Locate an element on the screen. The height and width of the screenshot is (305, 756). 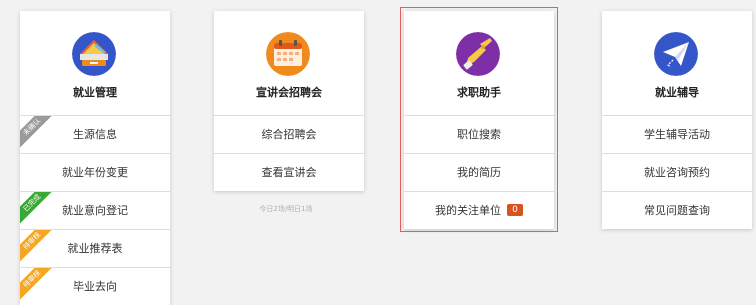
menu-item-employment-intention: 已完成 就业意向登记 is located at coordinates (95, 210).